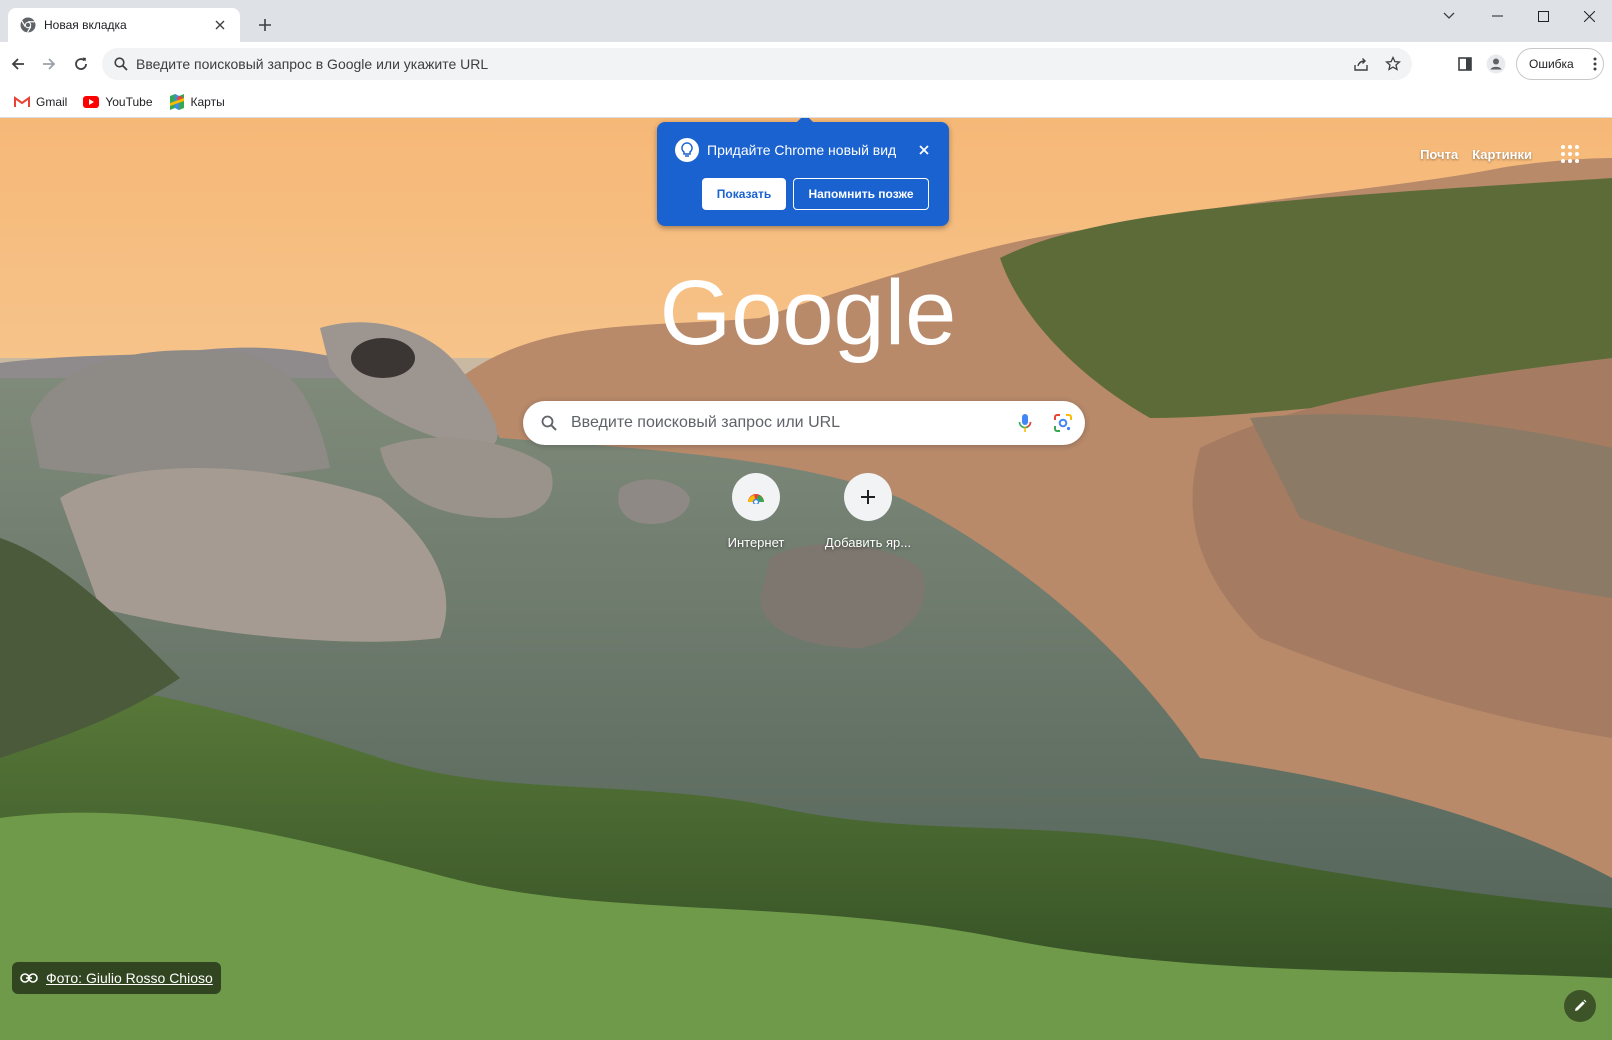 The height and width of the screenshot is (1040, 1612). What do you see at coordinates (744, 194) in the screenshot?
I see `show-button: Показать` at bounding box center [744, 194].